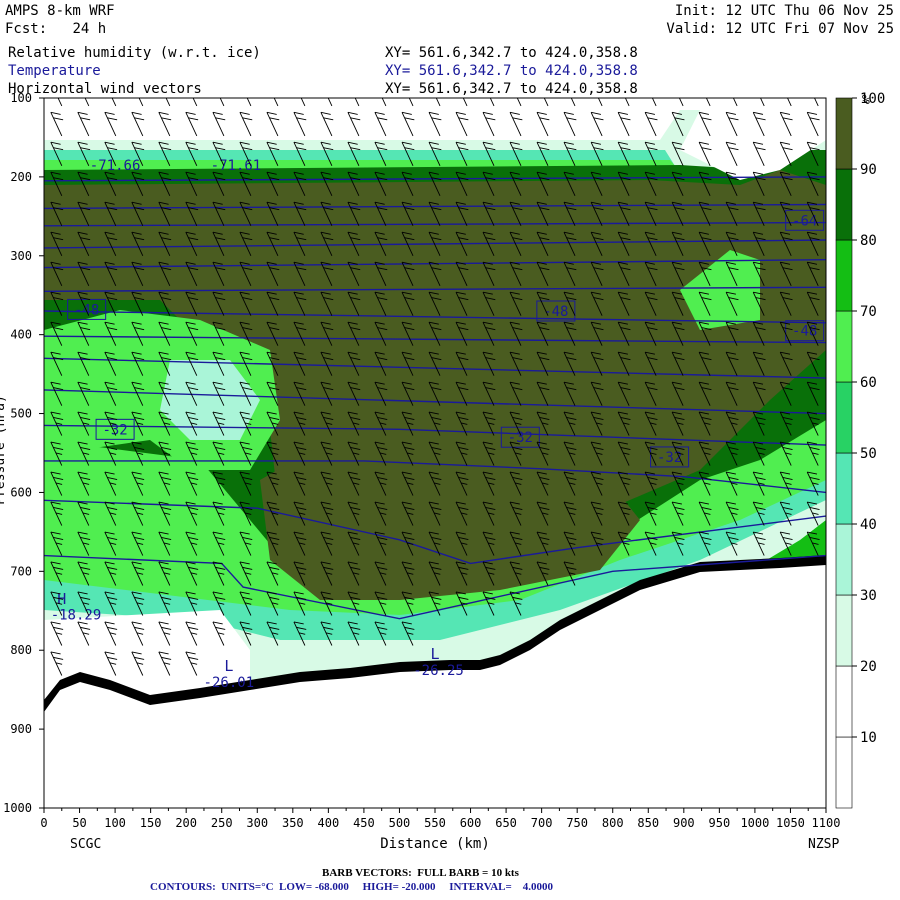 This screenshot has width=900, height=900. Describe the element at coordinates (21, 650) in the screenshot. I see `y-tick-label: 800` at that location.